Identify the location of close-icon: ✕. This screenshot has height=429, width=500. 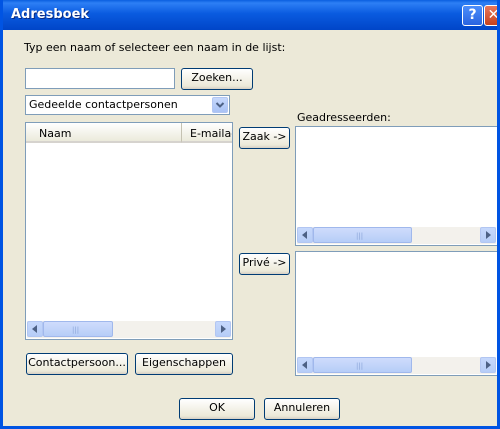
(493, 15).